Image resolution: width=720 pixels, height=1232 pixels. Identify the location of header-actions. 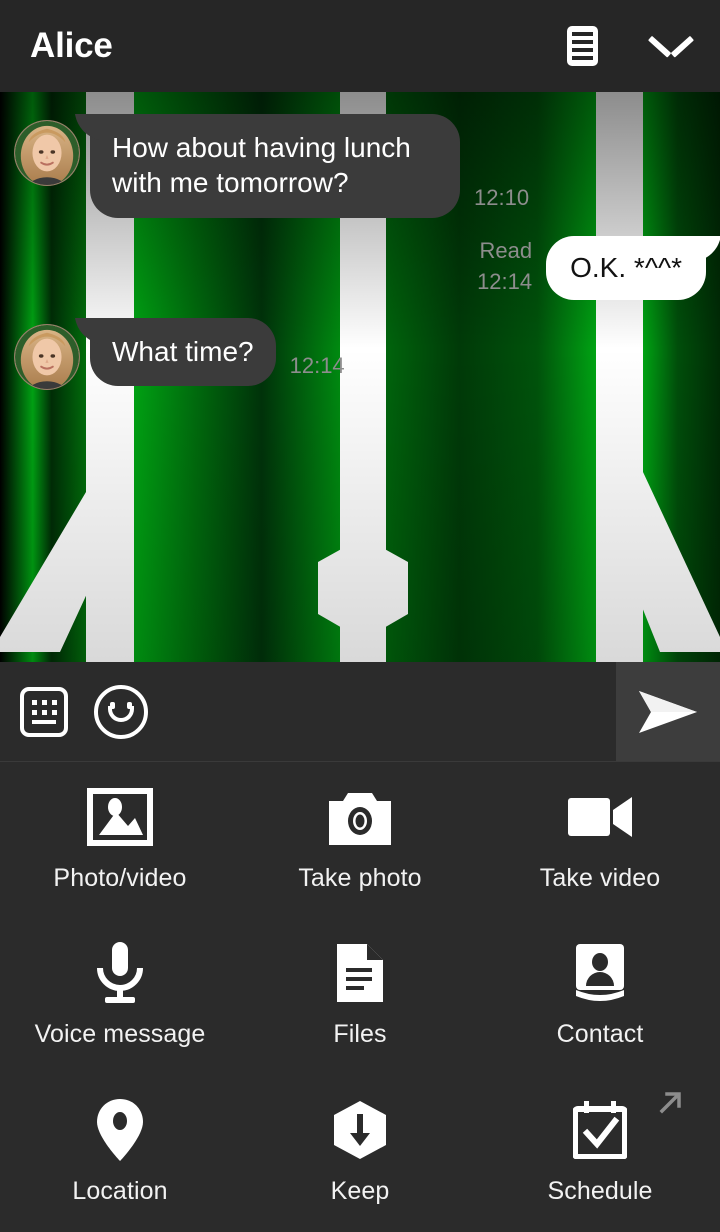
(629, 46).